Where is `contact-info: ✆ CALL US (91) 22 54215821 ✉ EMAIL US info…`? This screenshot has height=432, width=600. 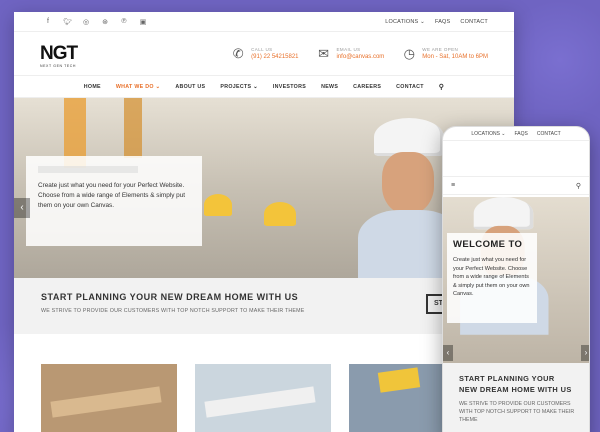
contact-info: ✆ CALL US (91) 22 54215821 ✉ EMAIL US info… is located at coordinates (359, 54).